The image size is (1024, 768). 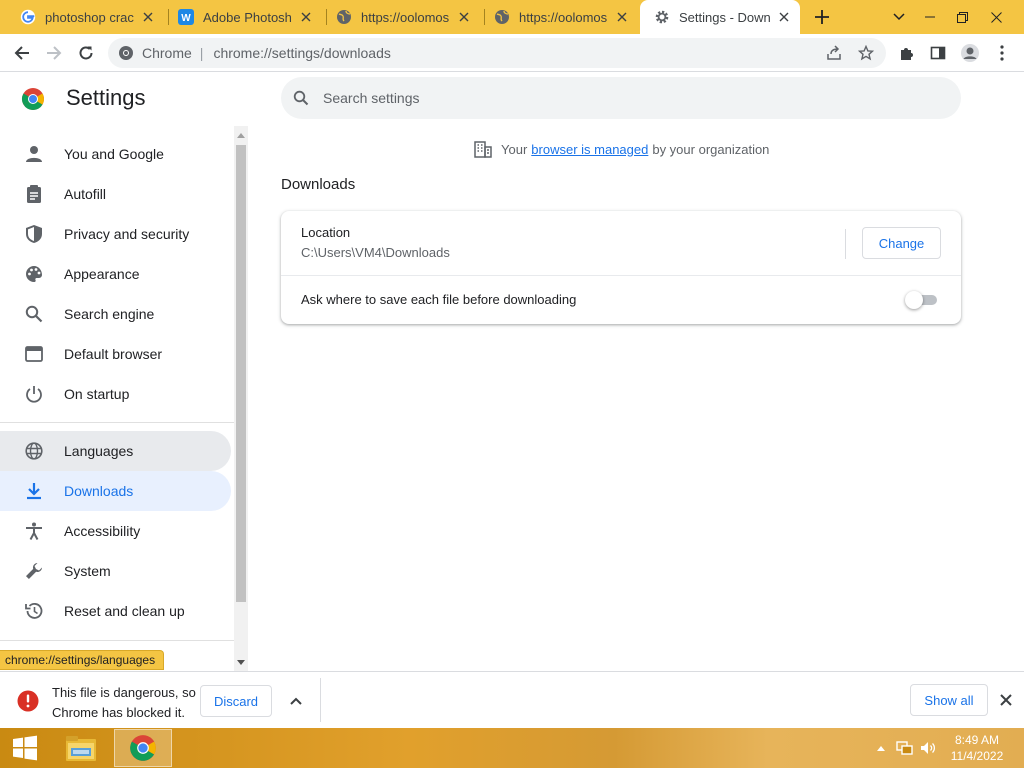 What do you see at coordinates (962, 17) in the screenshot?
I see `restore-button` at bounding box center [962, 17].